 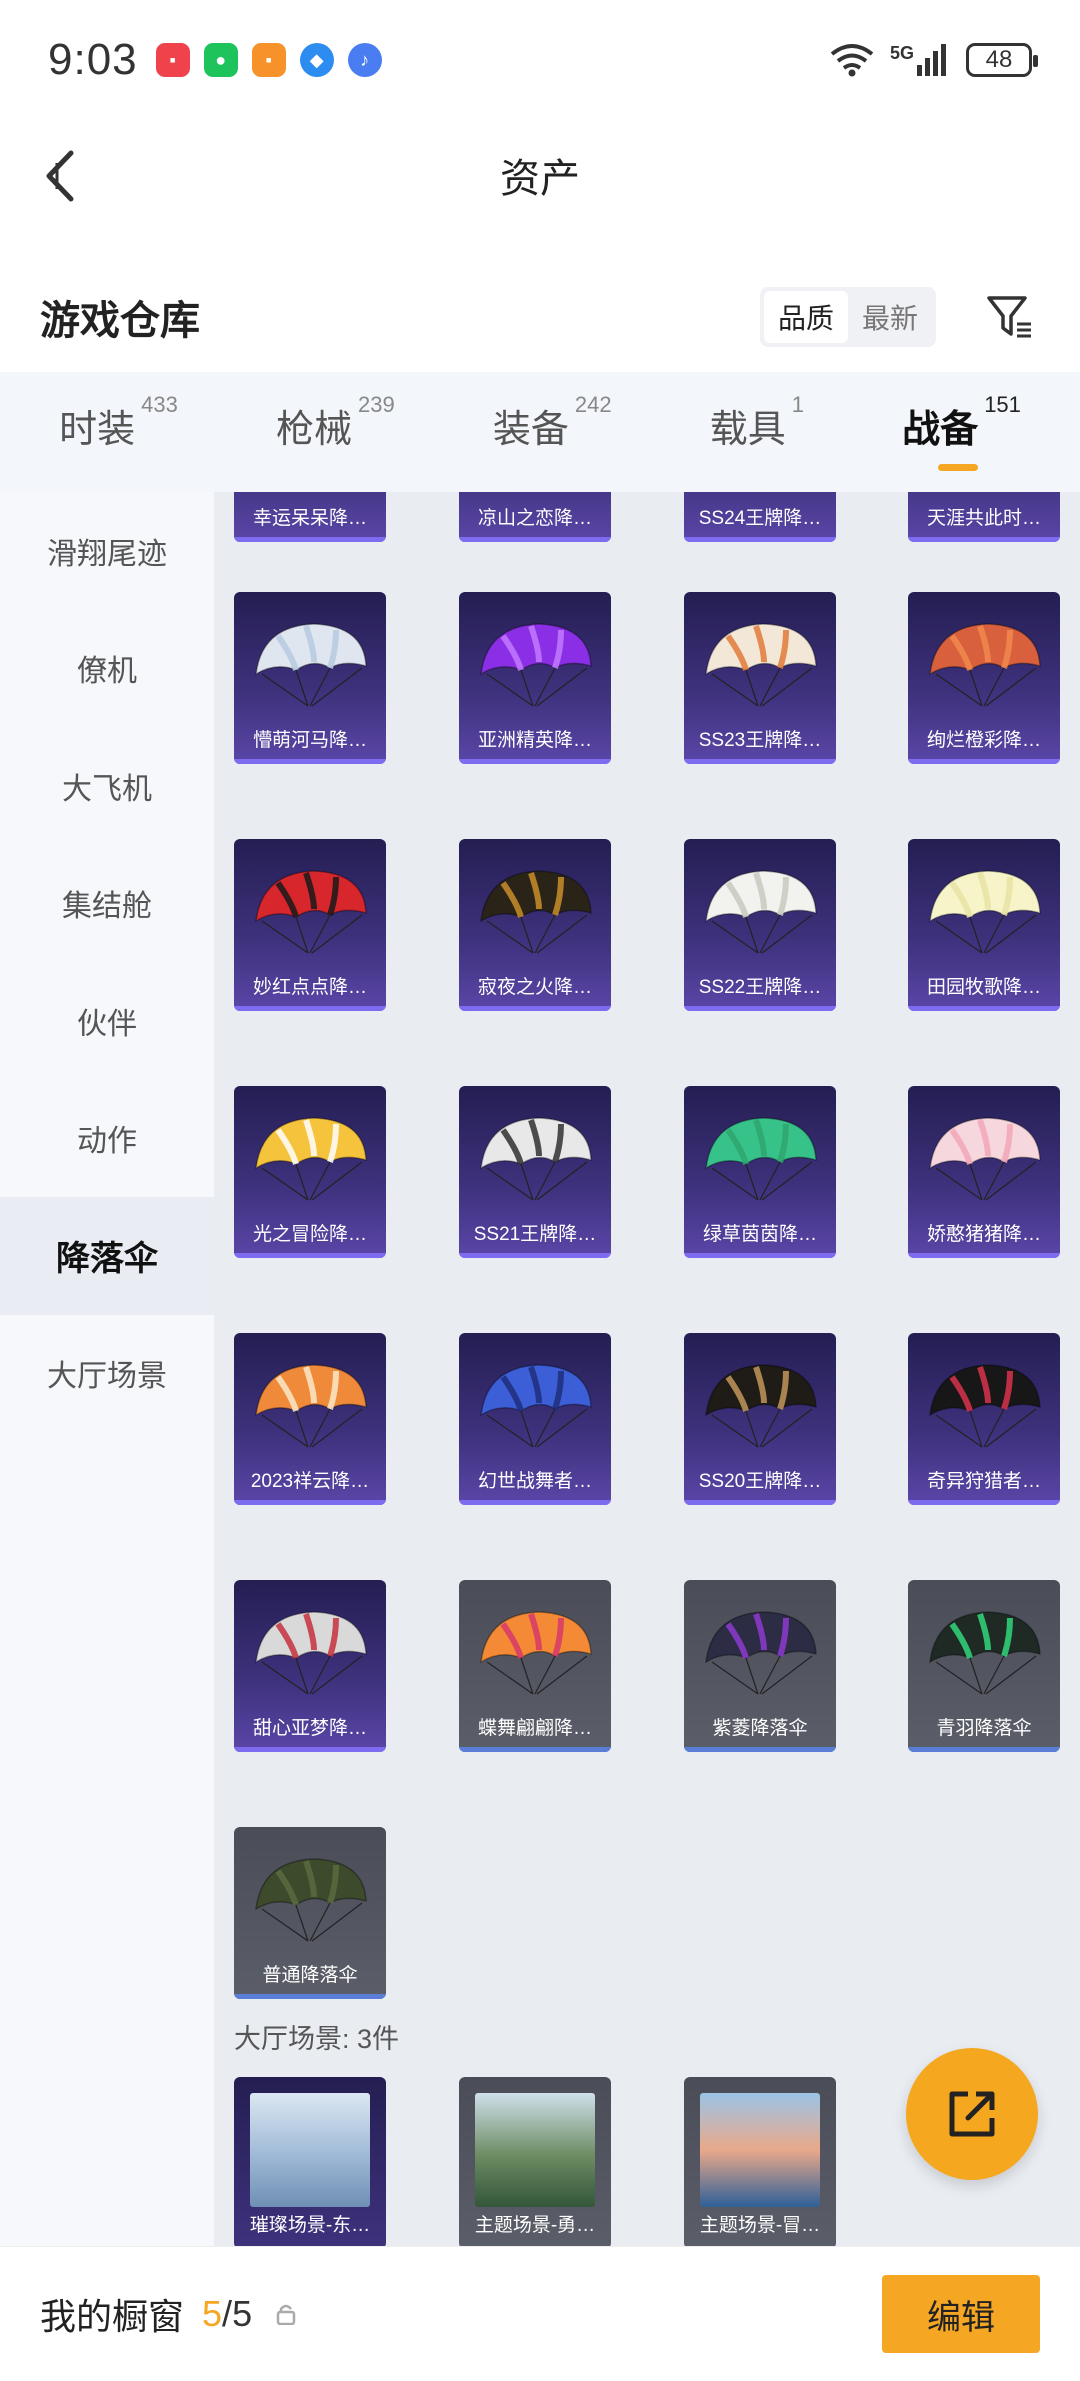 I want to click on showcase-current: 5, so click(x=212, y=2313).